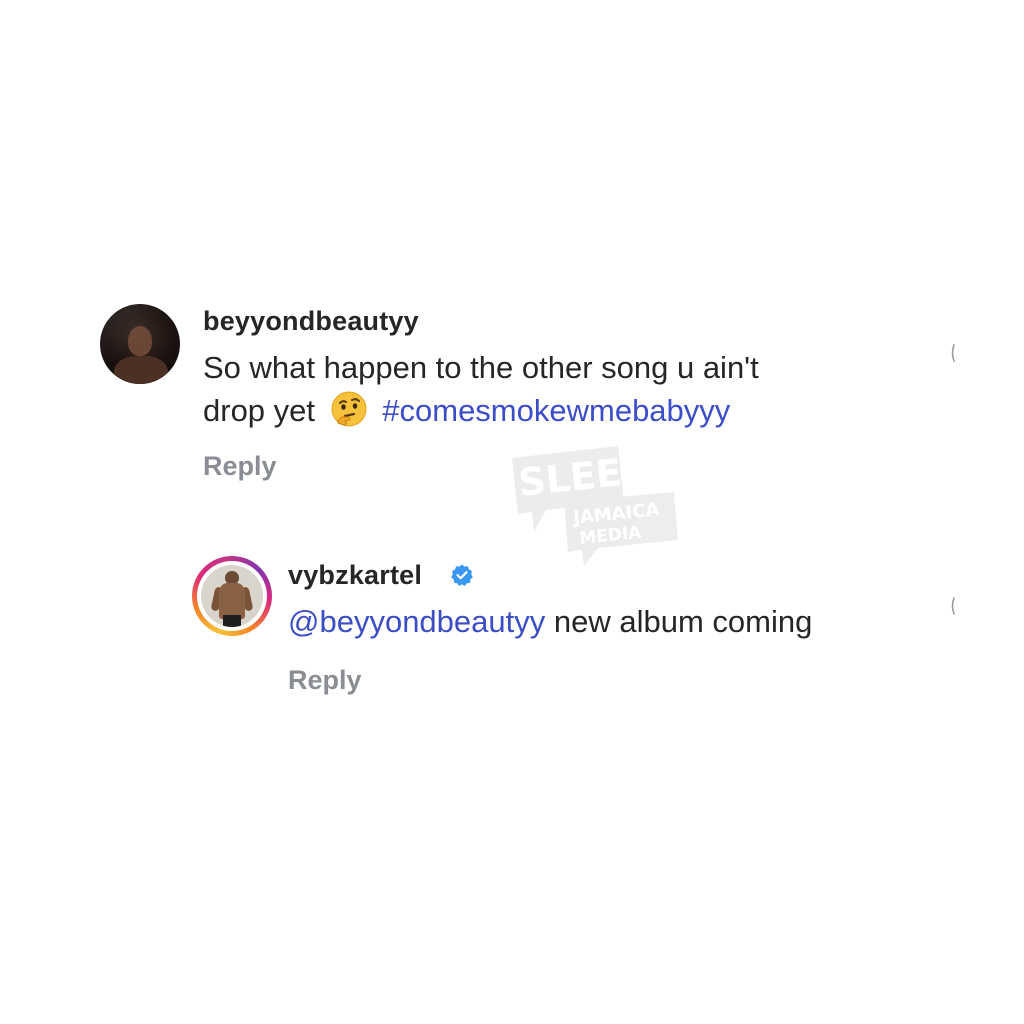 The image size is (1024, 1024). What do you see at coordinates (481, 367) in the screenshot?
I see `comment-text-line-1: So what happen to the other song u ain't` at bounding box center [481, 367].